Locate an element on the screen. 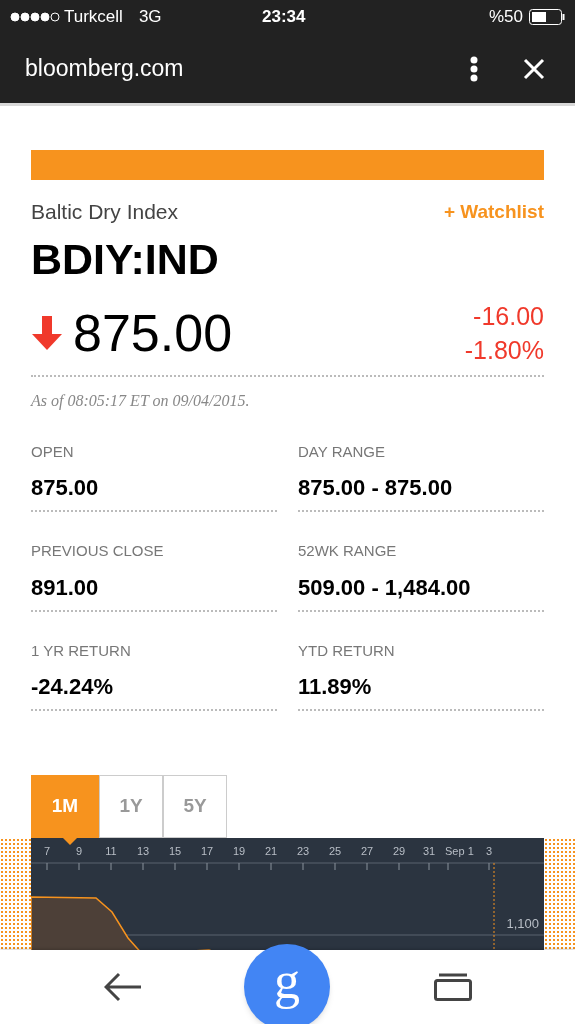 The width and height of the screenshot is (575, 1024). back-arrow-icon is located at coordinates (123, 987).